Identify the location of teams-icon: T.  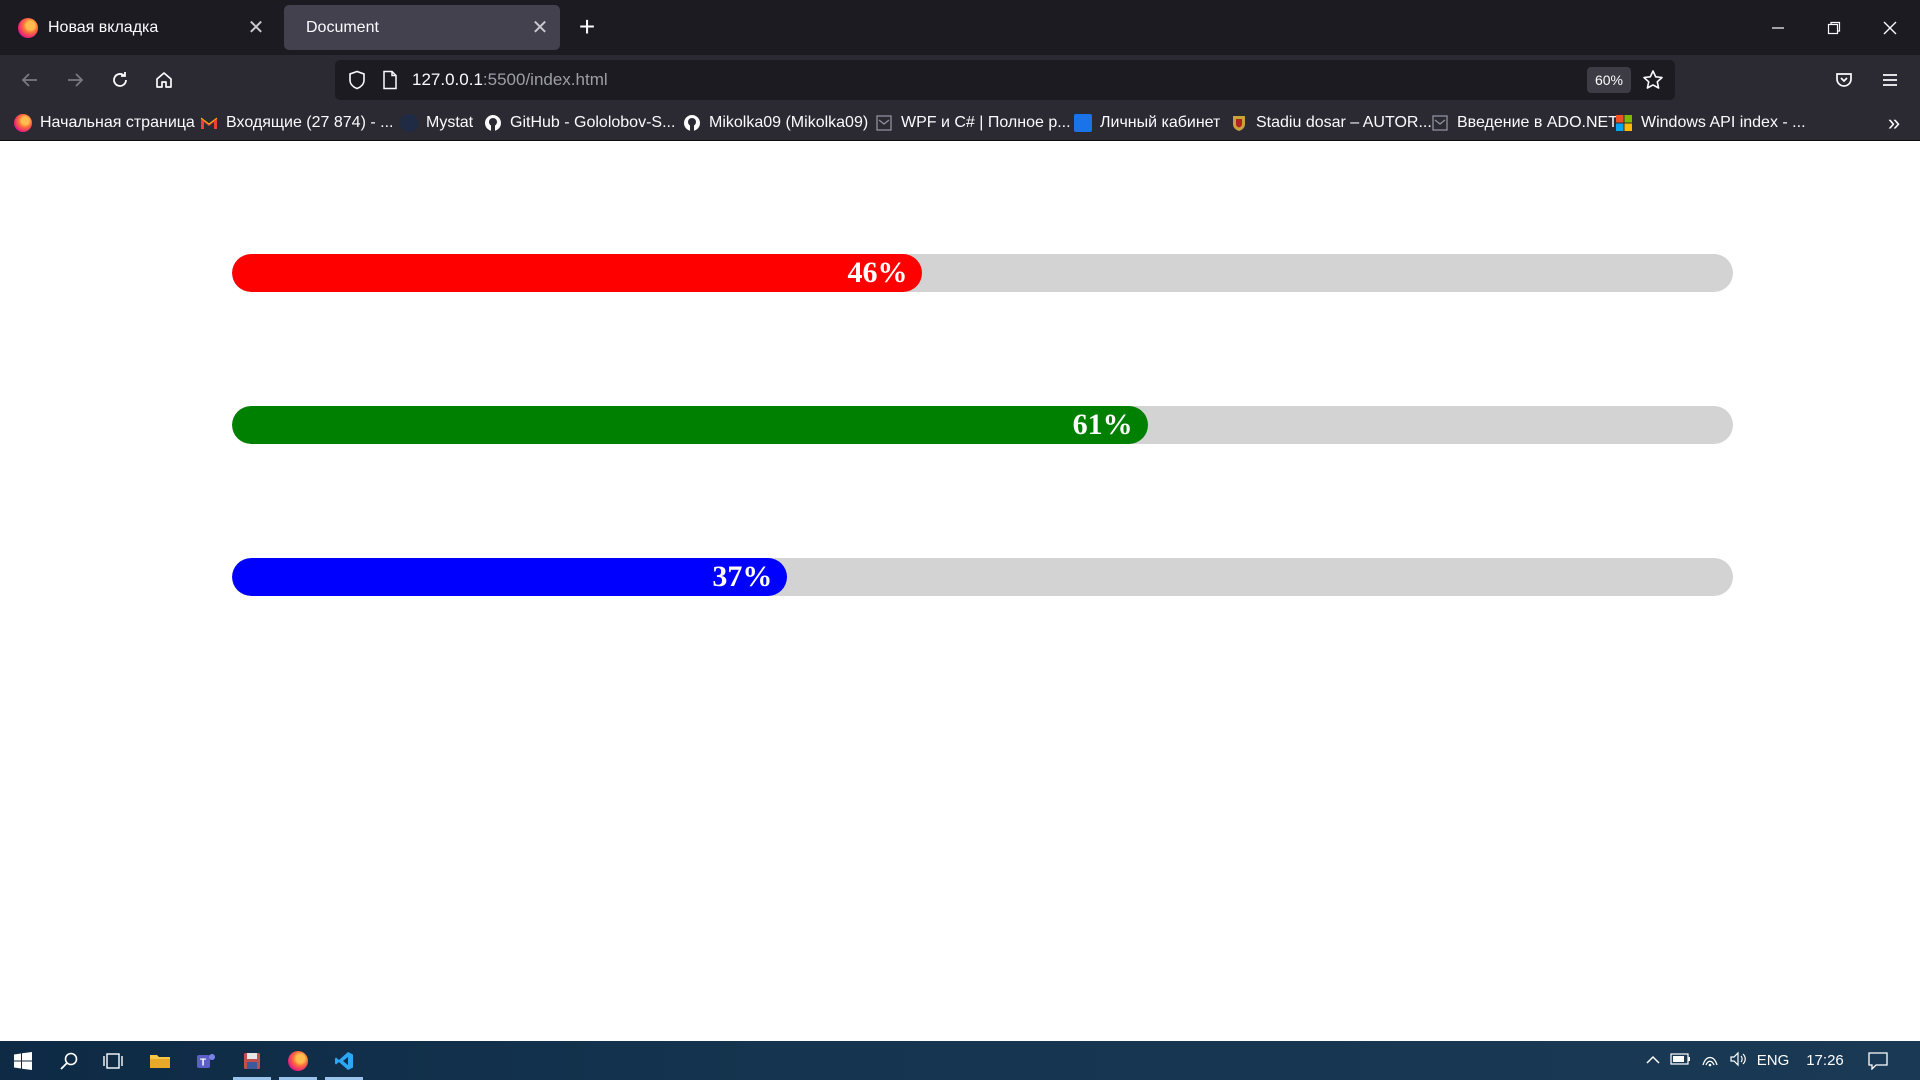
(206, 1060).